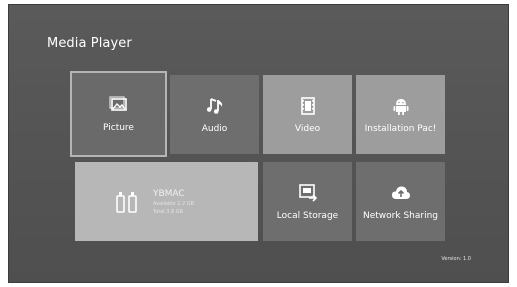 The width and height of the screenshot is (517, 287). I want to click on usb-drive-icon, so click(126, 202).